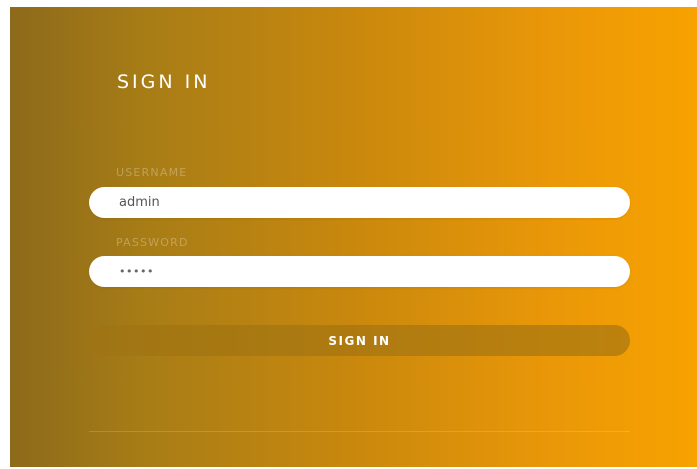  I want to click on password-input, so click(359, 271).